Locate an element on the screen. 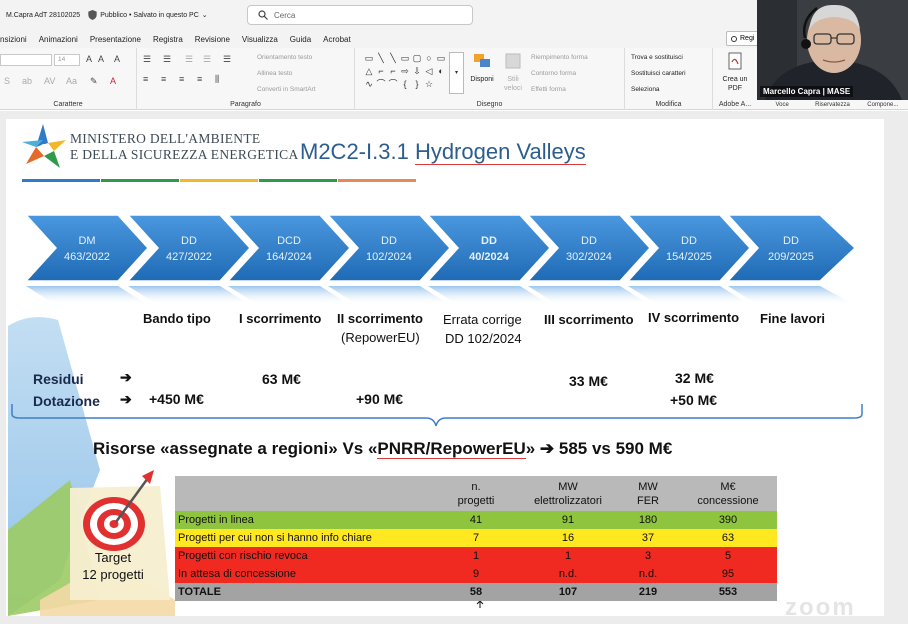 The image size is (908, 624). shape-arrow-down-icon: ⇩ is located at coordinates (417, 71).